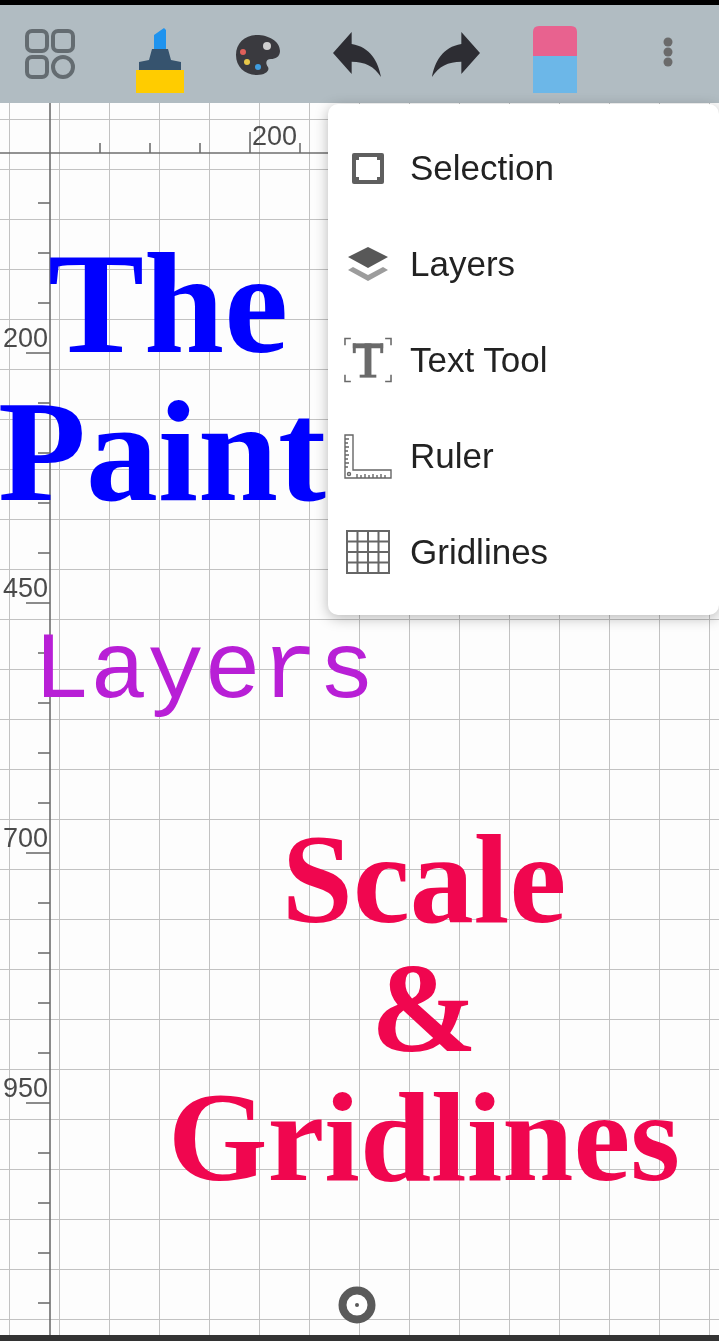 The height and width of the screenshot is (1341, 719). I want to click on more-options-icon, so click(668, 51).